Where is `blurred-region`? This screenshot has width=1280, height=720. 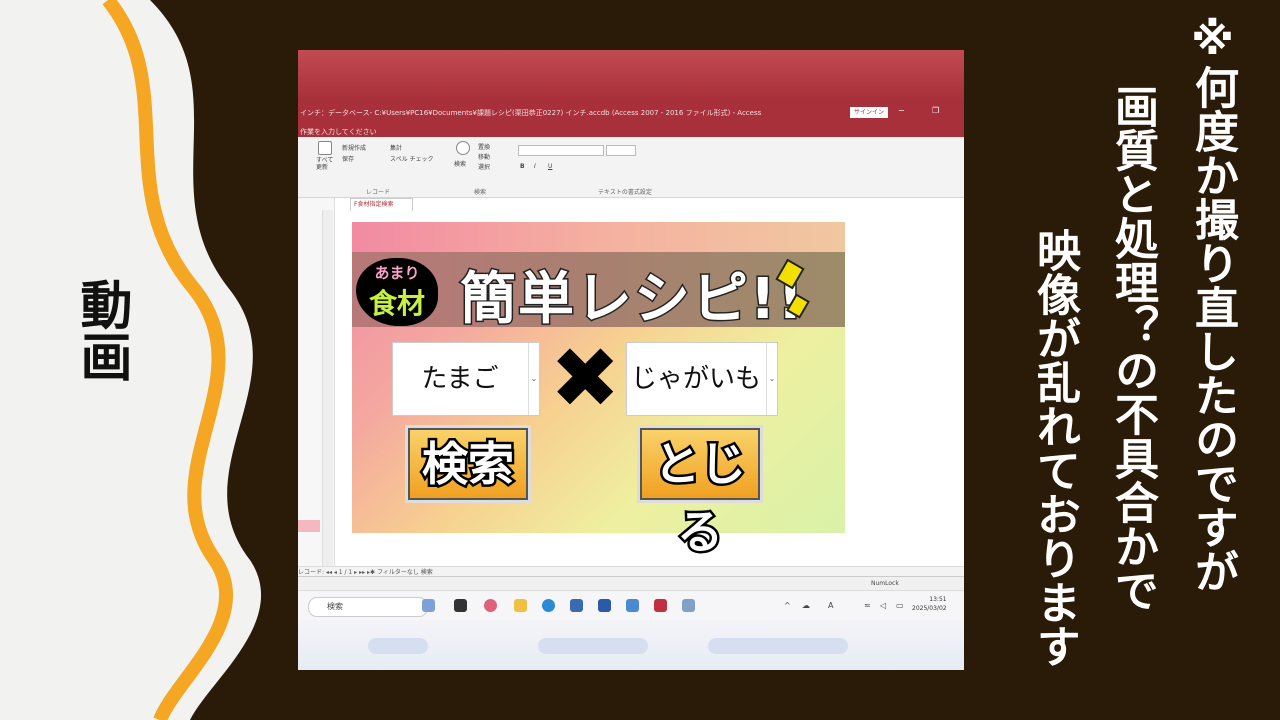 blurred-region is located at coordinates (631, 645).